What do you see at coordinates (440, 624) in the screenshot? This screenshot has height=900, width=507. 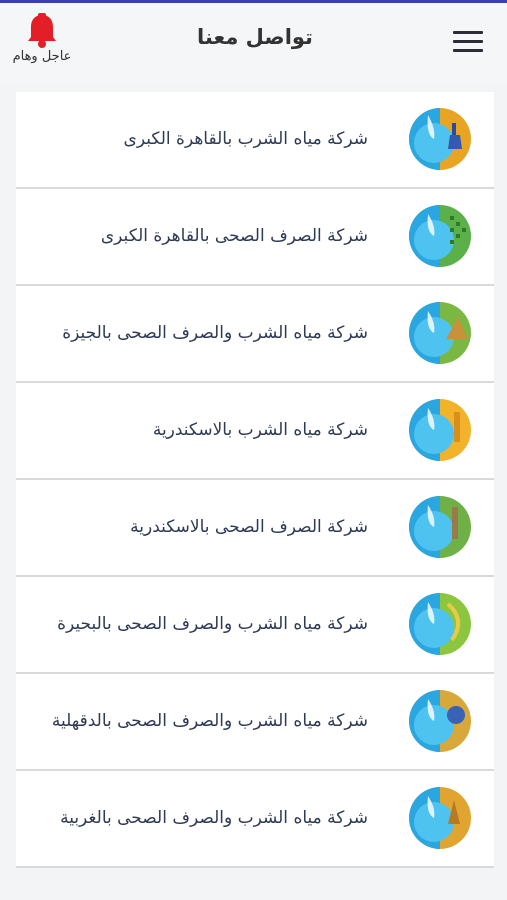 I see `beheira-water-logo-icon` at bounding box center [440, 624].